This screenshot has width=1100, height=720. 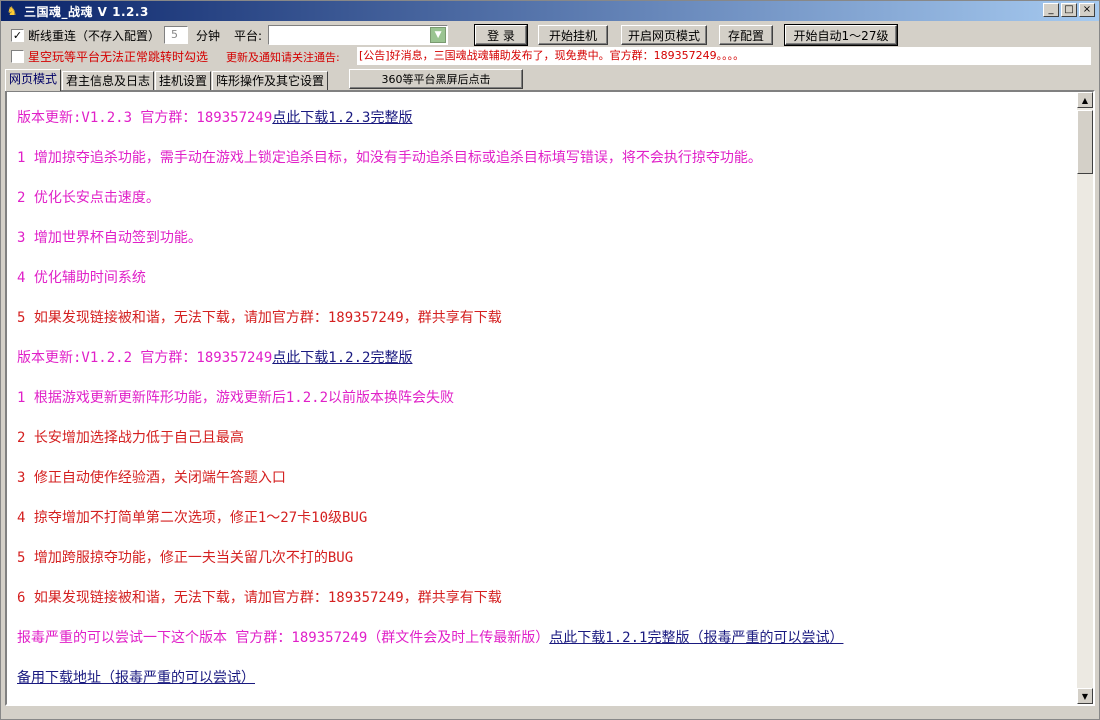 What do you see at coordinates (542, 118) in the screenshot?
I see `version-header: 版本更新:V1.2.3 官方群：189357249点此下载1.2.3完整版` at bounding box center [542, 118].